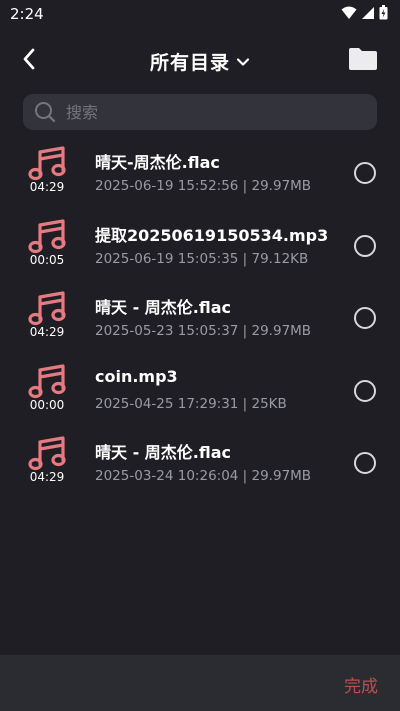 The width and height of the screenshot is (400, 711). Describe the element at coordinates (136, 376) in the screenshot. I see `file-name: coin.mp3` at that location.